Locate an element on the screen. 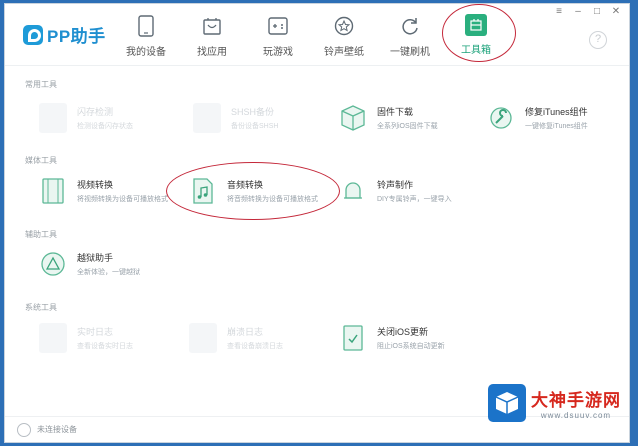  nav-label: 一键刷机 is located at coordinates (410, 52).